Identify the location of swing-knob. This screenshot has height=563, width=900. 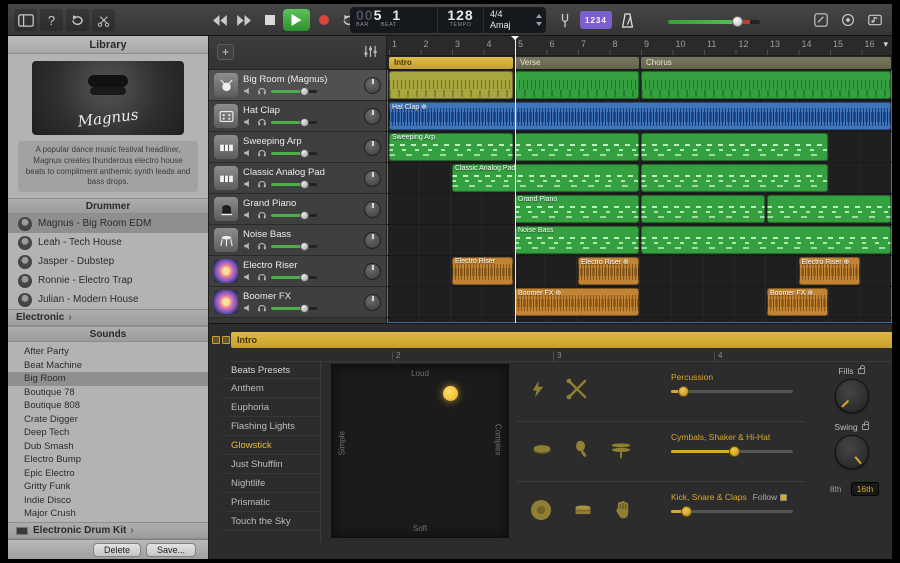
(851, 452).